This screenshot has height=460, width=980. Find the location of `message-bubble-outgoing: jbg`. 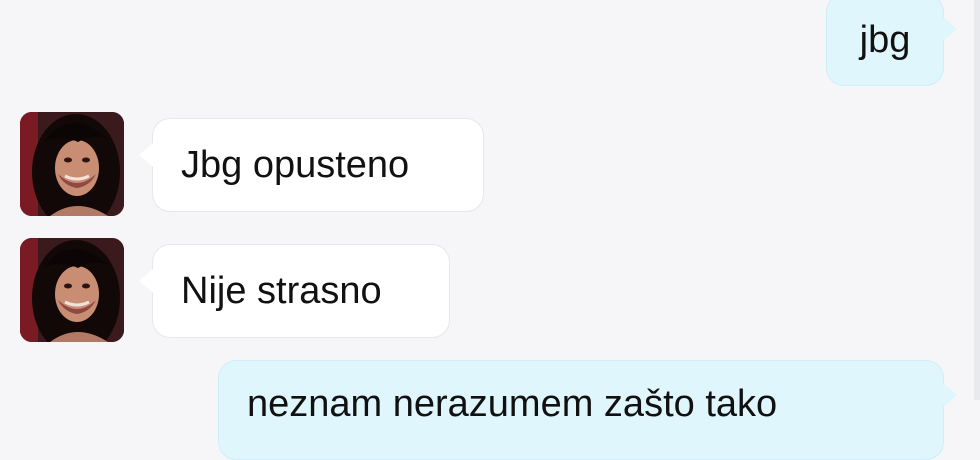

message-bubble-outgoing: jbg is located at coordinates (891, 43).